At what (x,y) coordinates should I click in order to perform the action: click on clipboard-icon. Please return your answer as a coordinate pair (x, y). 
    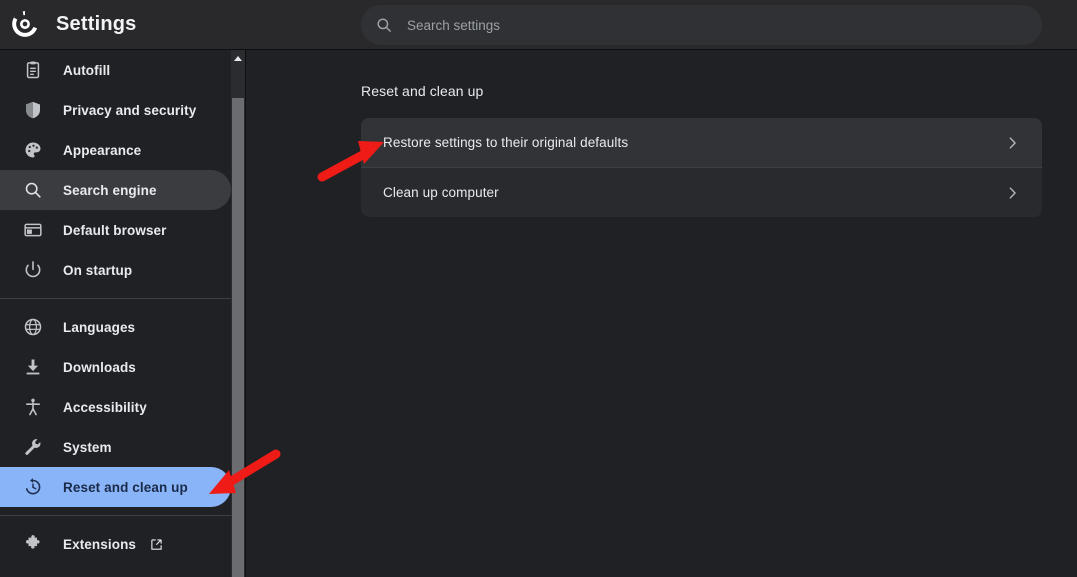
    Looking at the image, I should click on (33, 70).